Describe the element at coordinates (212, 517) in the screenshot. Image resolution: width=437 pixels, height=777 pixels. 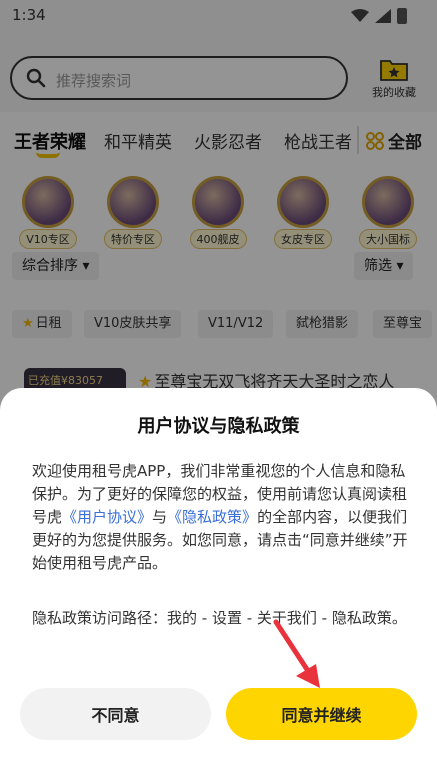
I see `privacy-policy-link: 《隐私政策》` at that location.